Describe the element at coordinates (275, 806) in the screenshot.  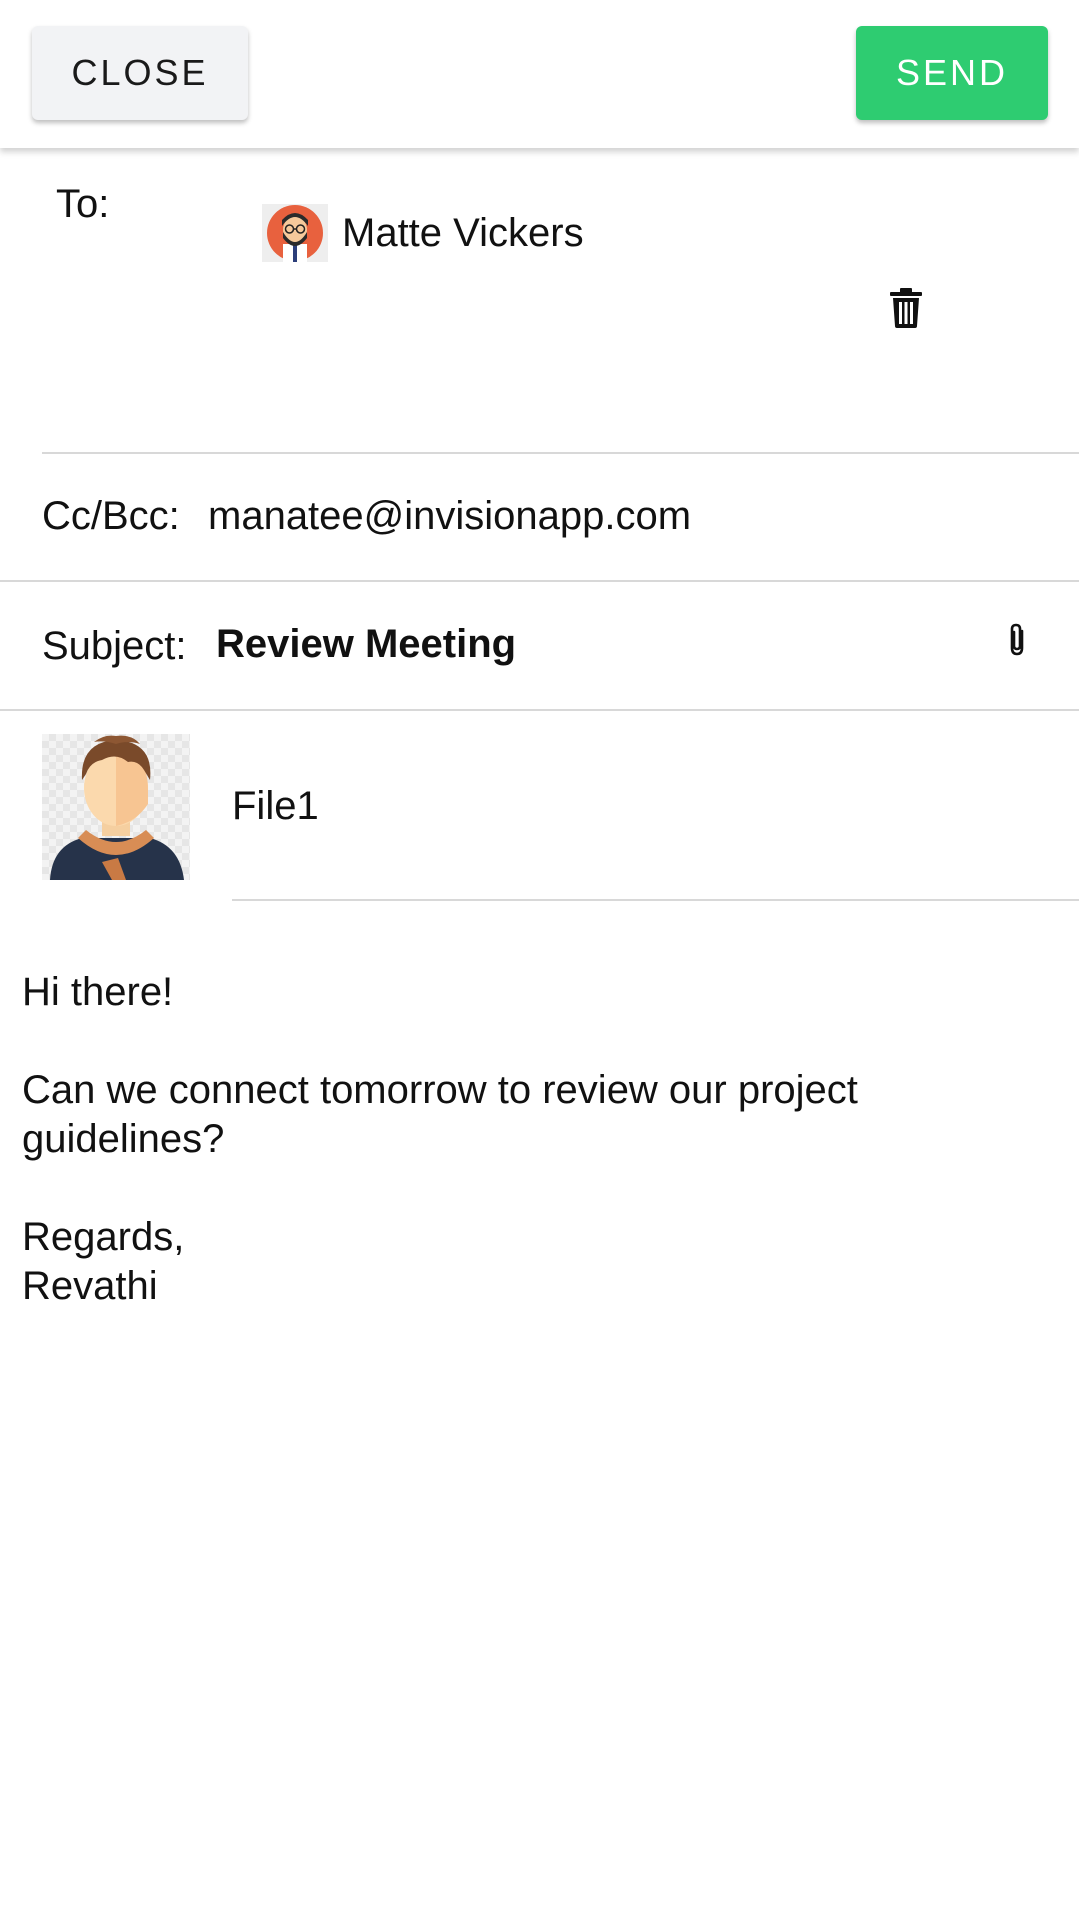
I see `attachment-name: File1` at that location.